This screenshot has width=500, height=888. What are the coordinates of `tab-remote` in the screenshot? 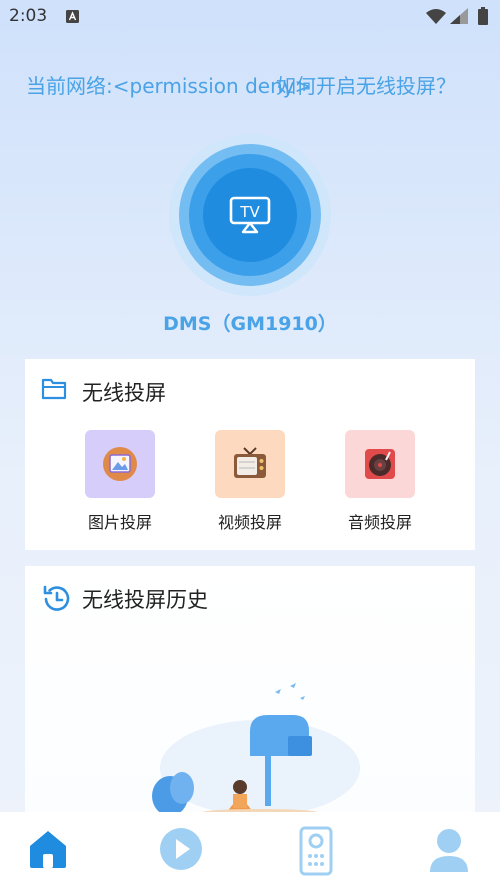 It's located at (318, 851).